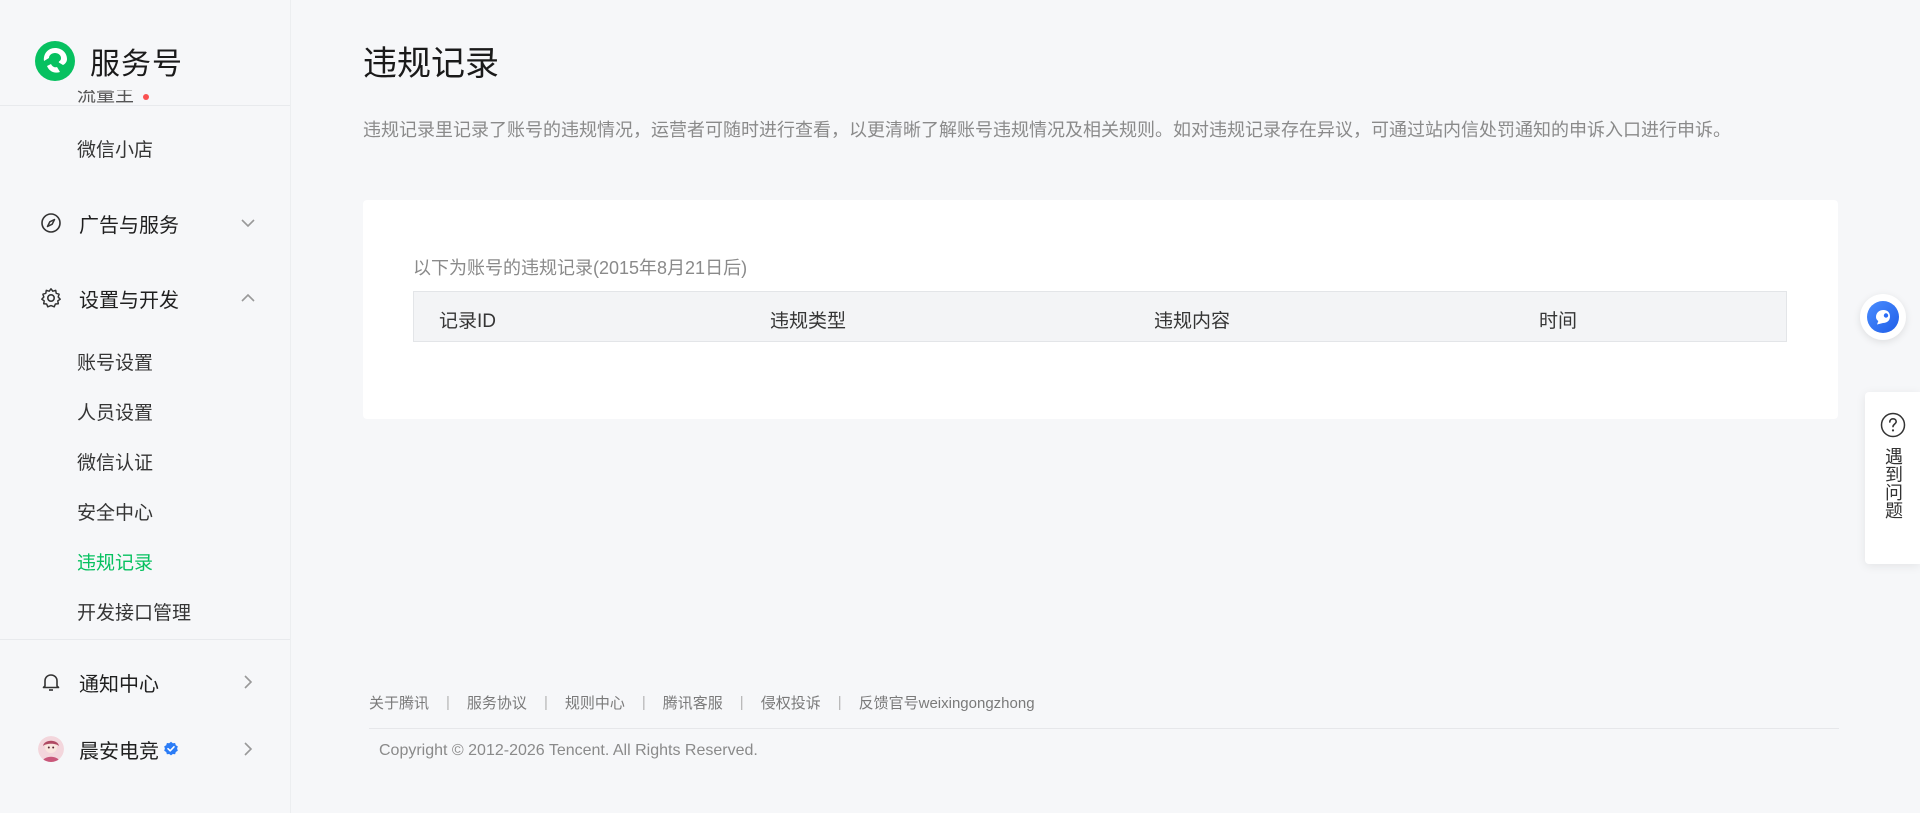  Describe the element at coordinates (693, 702) in the screenshot. I see `footer-link-customer-service: 腾讯客服` at that location.